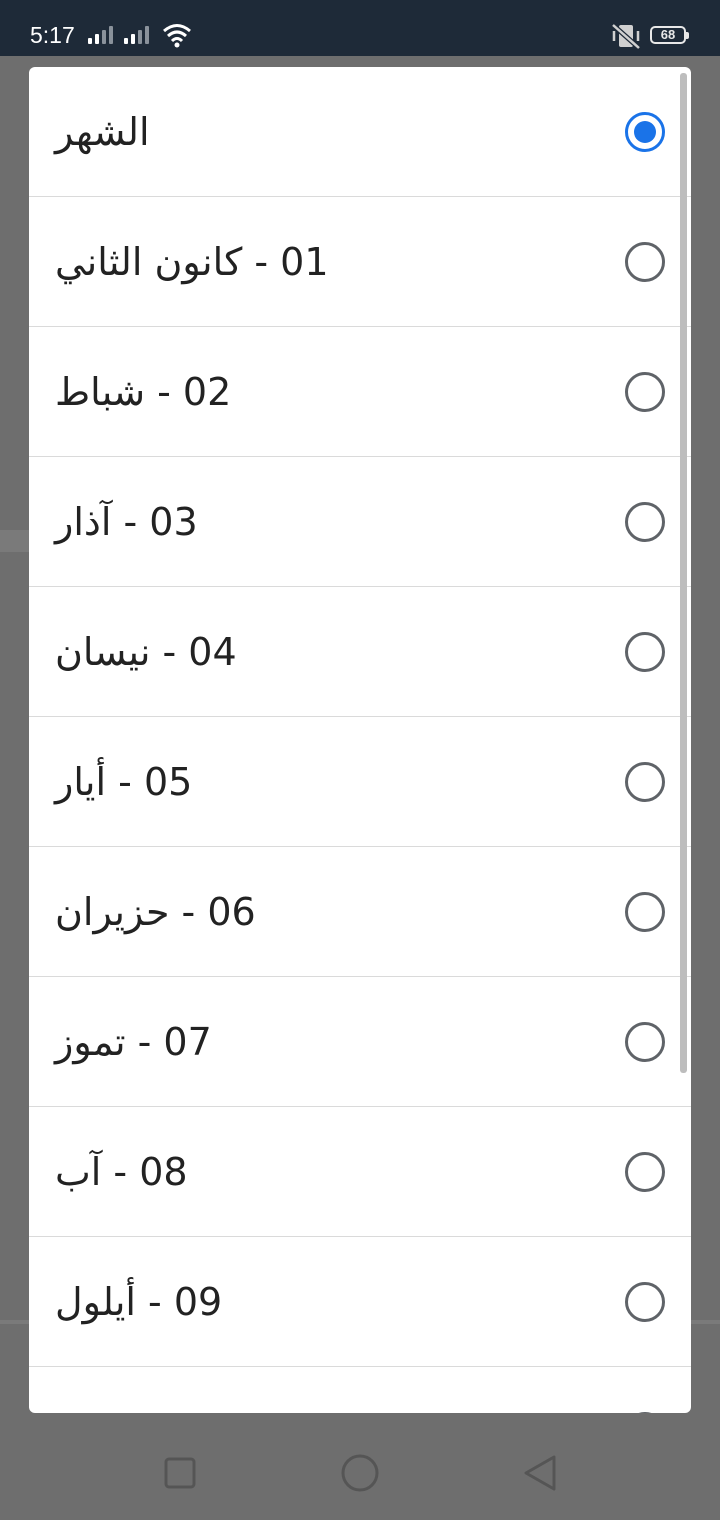 This screenshot has height=1520, width=720. I want to click on list-item-partial, so click(360, 1390).